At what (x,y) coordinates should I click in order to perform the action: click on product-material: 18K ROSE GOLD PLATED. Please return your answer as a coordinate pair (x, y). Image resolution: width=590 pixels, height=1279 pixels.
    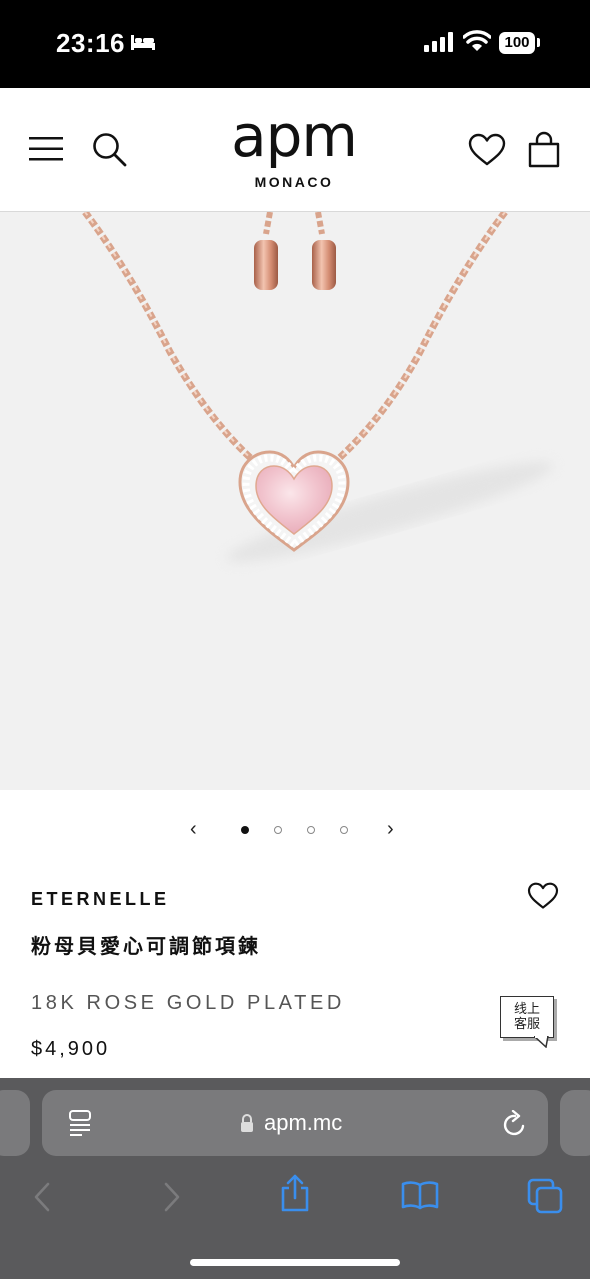
    Looking at the image, I should click on (188, 1003).